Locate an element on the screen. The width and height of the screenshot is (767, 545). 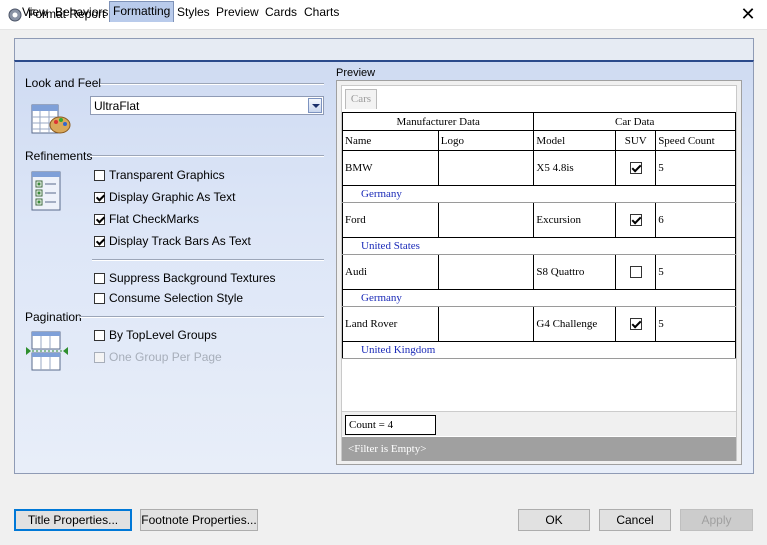
column-header-model: Model is located at coordinates (575, 140).